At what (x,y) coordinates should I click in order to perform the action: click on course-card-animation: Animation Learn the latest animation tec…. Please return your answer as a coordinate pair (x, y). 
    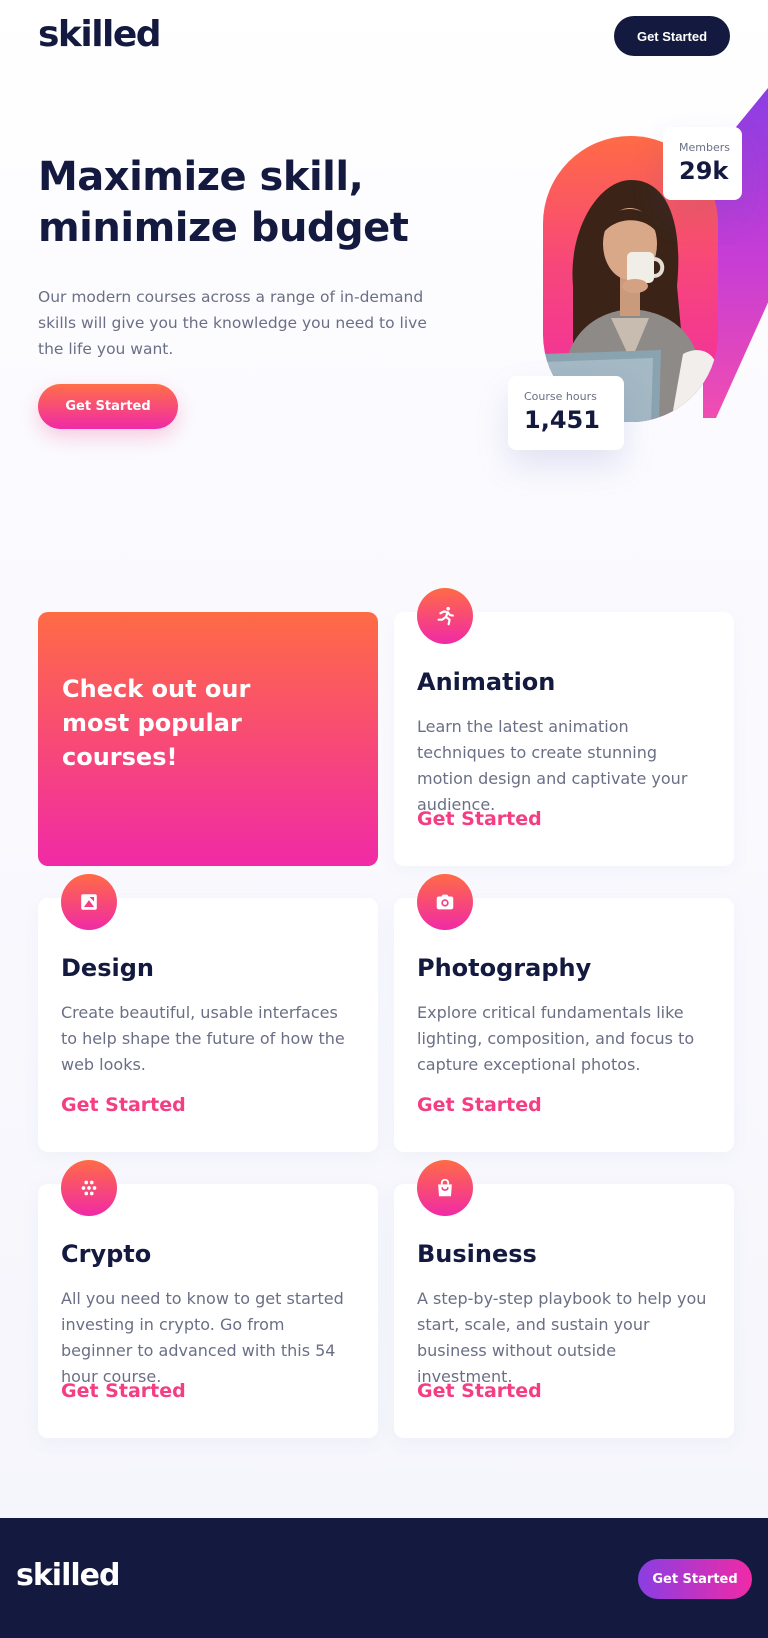
    Looking at the image, I should click on (564, 727).